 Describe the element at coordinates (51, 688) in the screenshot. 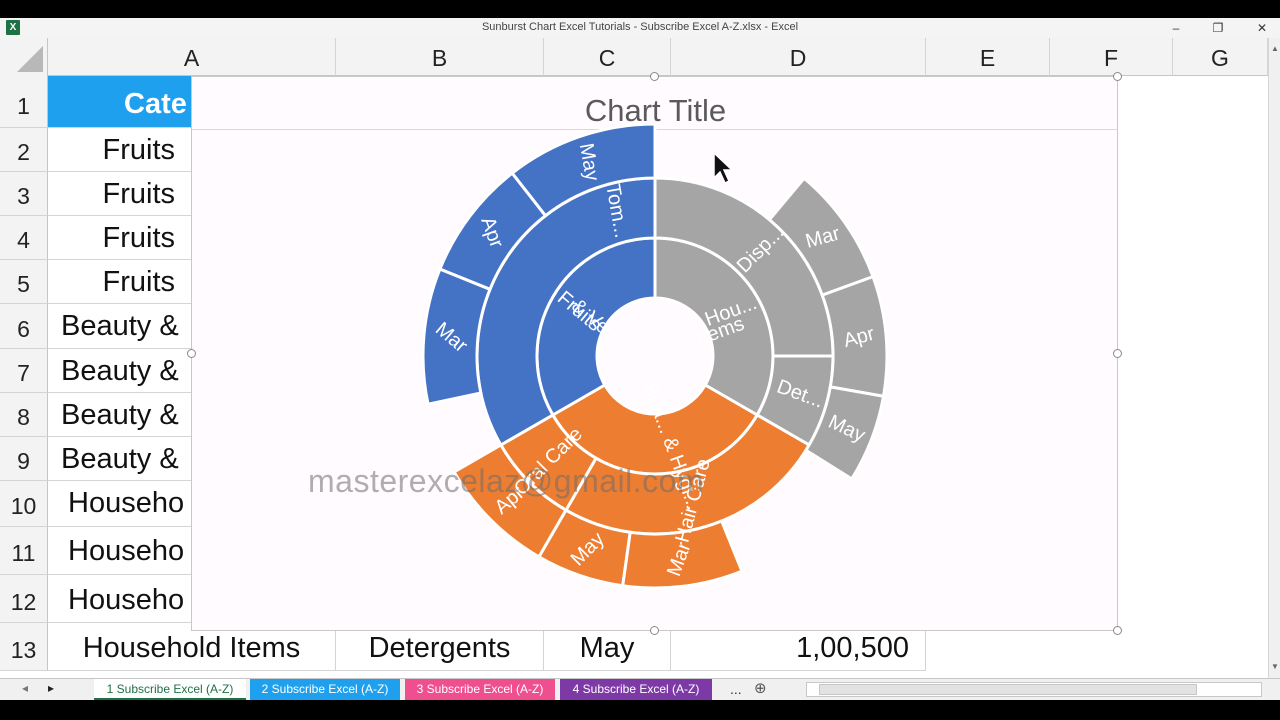

I see `tab-scroll-right-icon: ▸` at that location.